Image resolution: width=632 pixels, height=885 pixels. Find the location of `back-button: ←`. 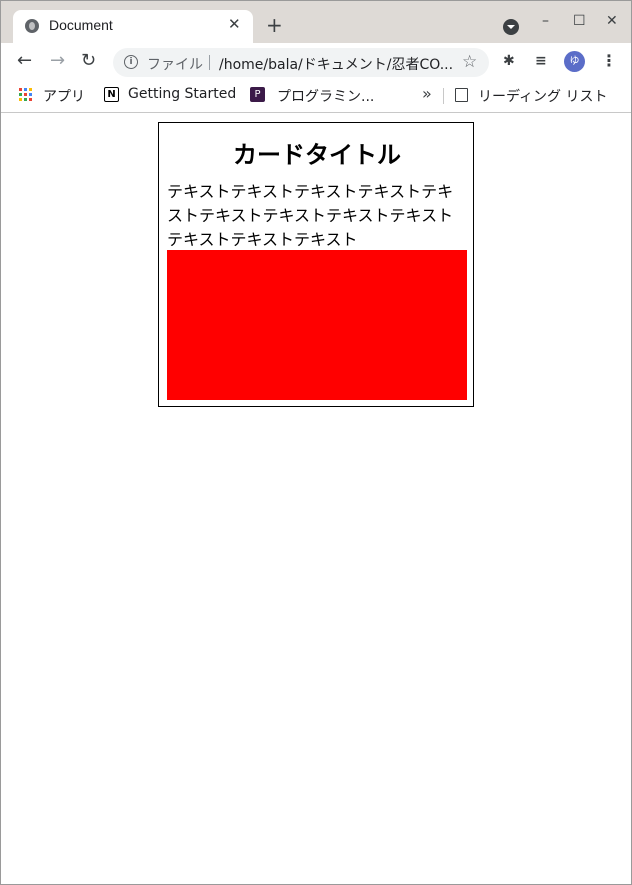

back-button: ← is located at coordinates (24, 61).